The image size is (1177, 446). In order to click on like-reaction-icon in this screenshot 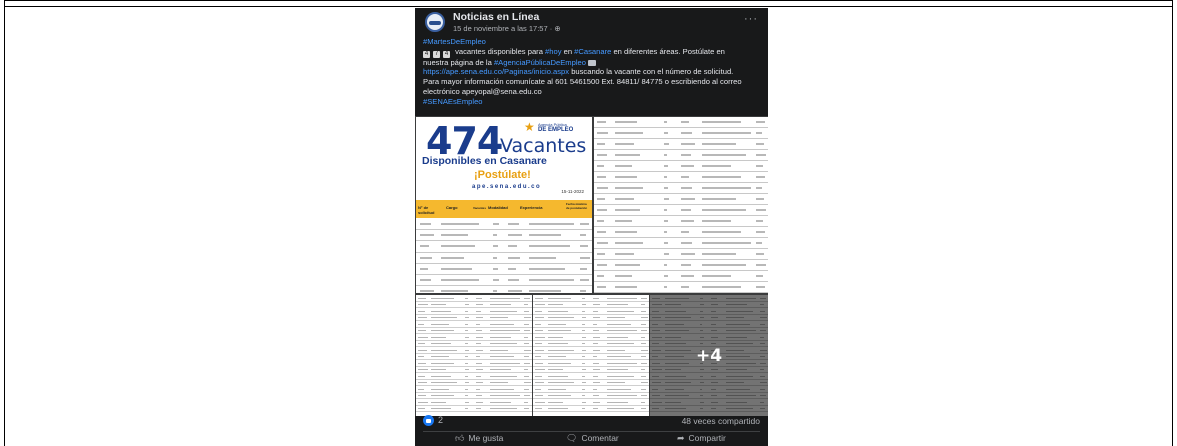, I will do `click(428, 420)`.